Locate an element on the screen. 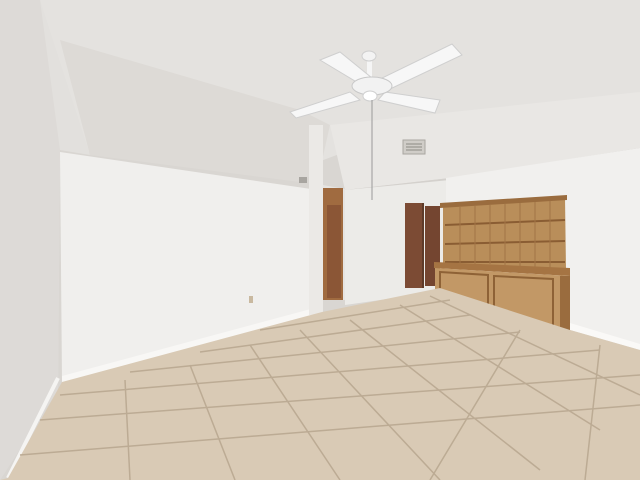 The height and width of the screenshot is (480, 640). hall-door is located at coordinates (334, 251).